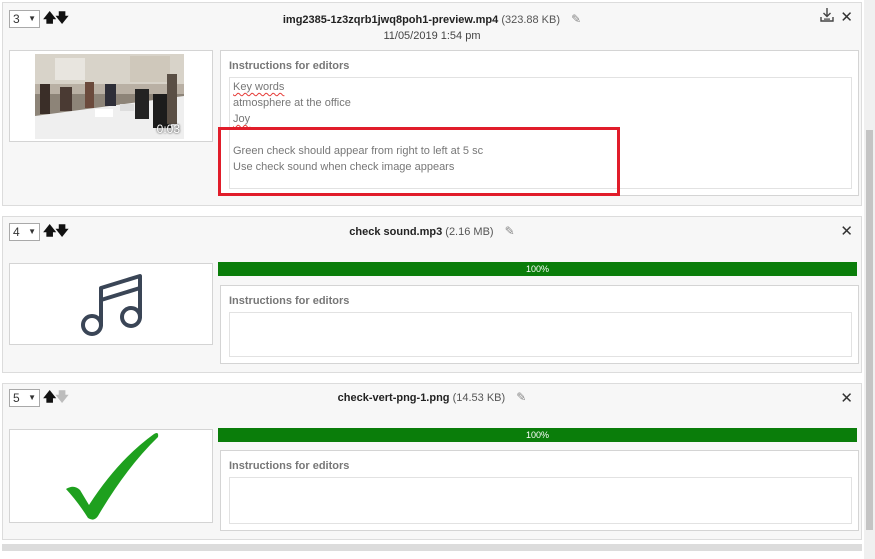 This screenshot has height=559, width=875. I want to click on audio-thumbnail, so click(111, 304).